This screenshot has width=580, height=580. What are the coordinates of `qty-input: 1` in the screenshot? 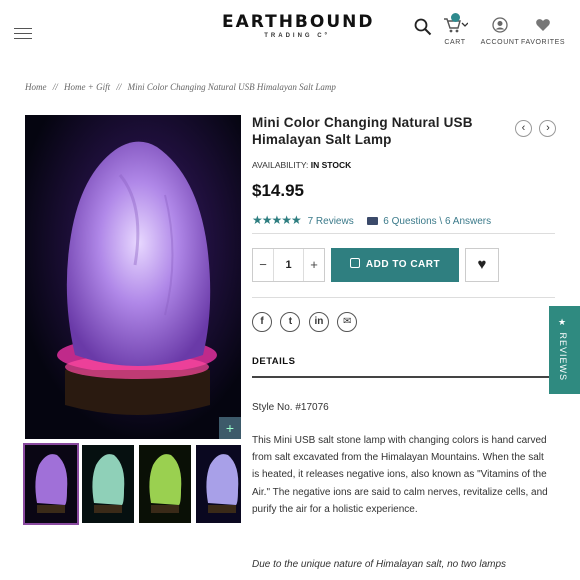 It's located at (288, 265).